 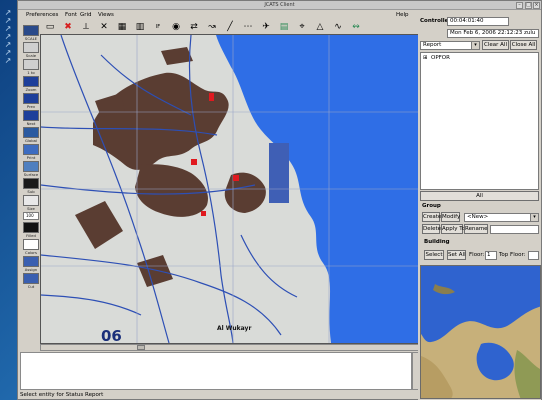 I want to click on tree-expand-icon: ⊞, so click(x=425, y=58).